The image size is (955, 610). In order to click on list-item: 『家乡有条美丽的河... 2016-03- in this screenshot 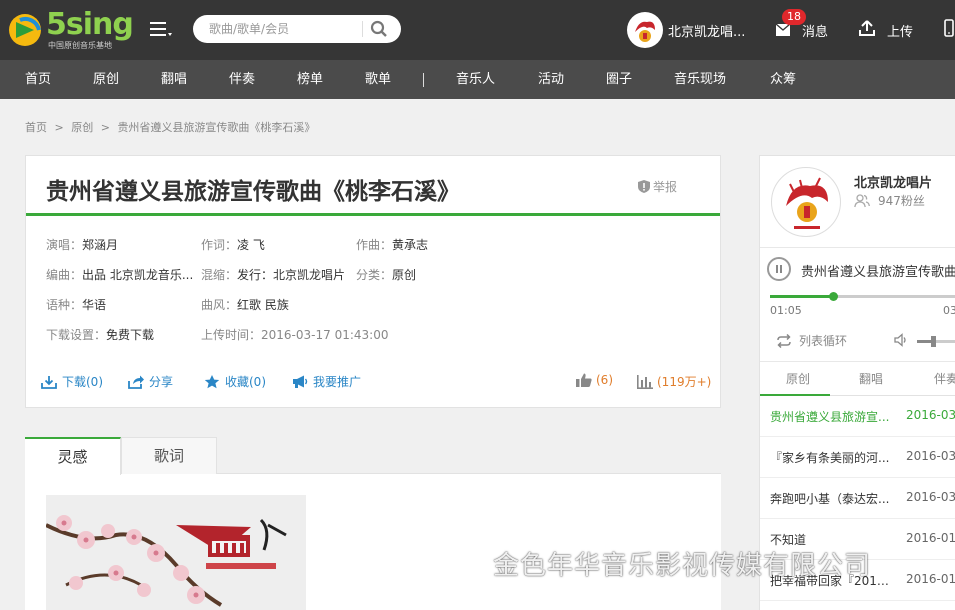, I will do `click(857, 457)`.